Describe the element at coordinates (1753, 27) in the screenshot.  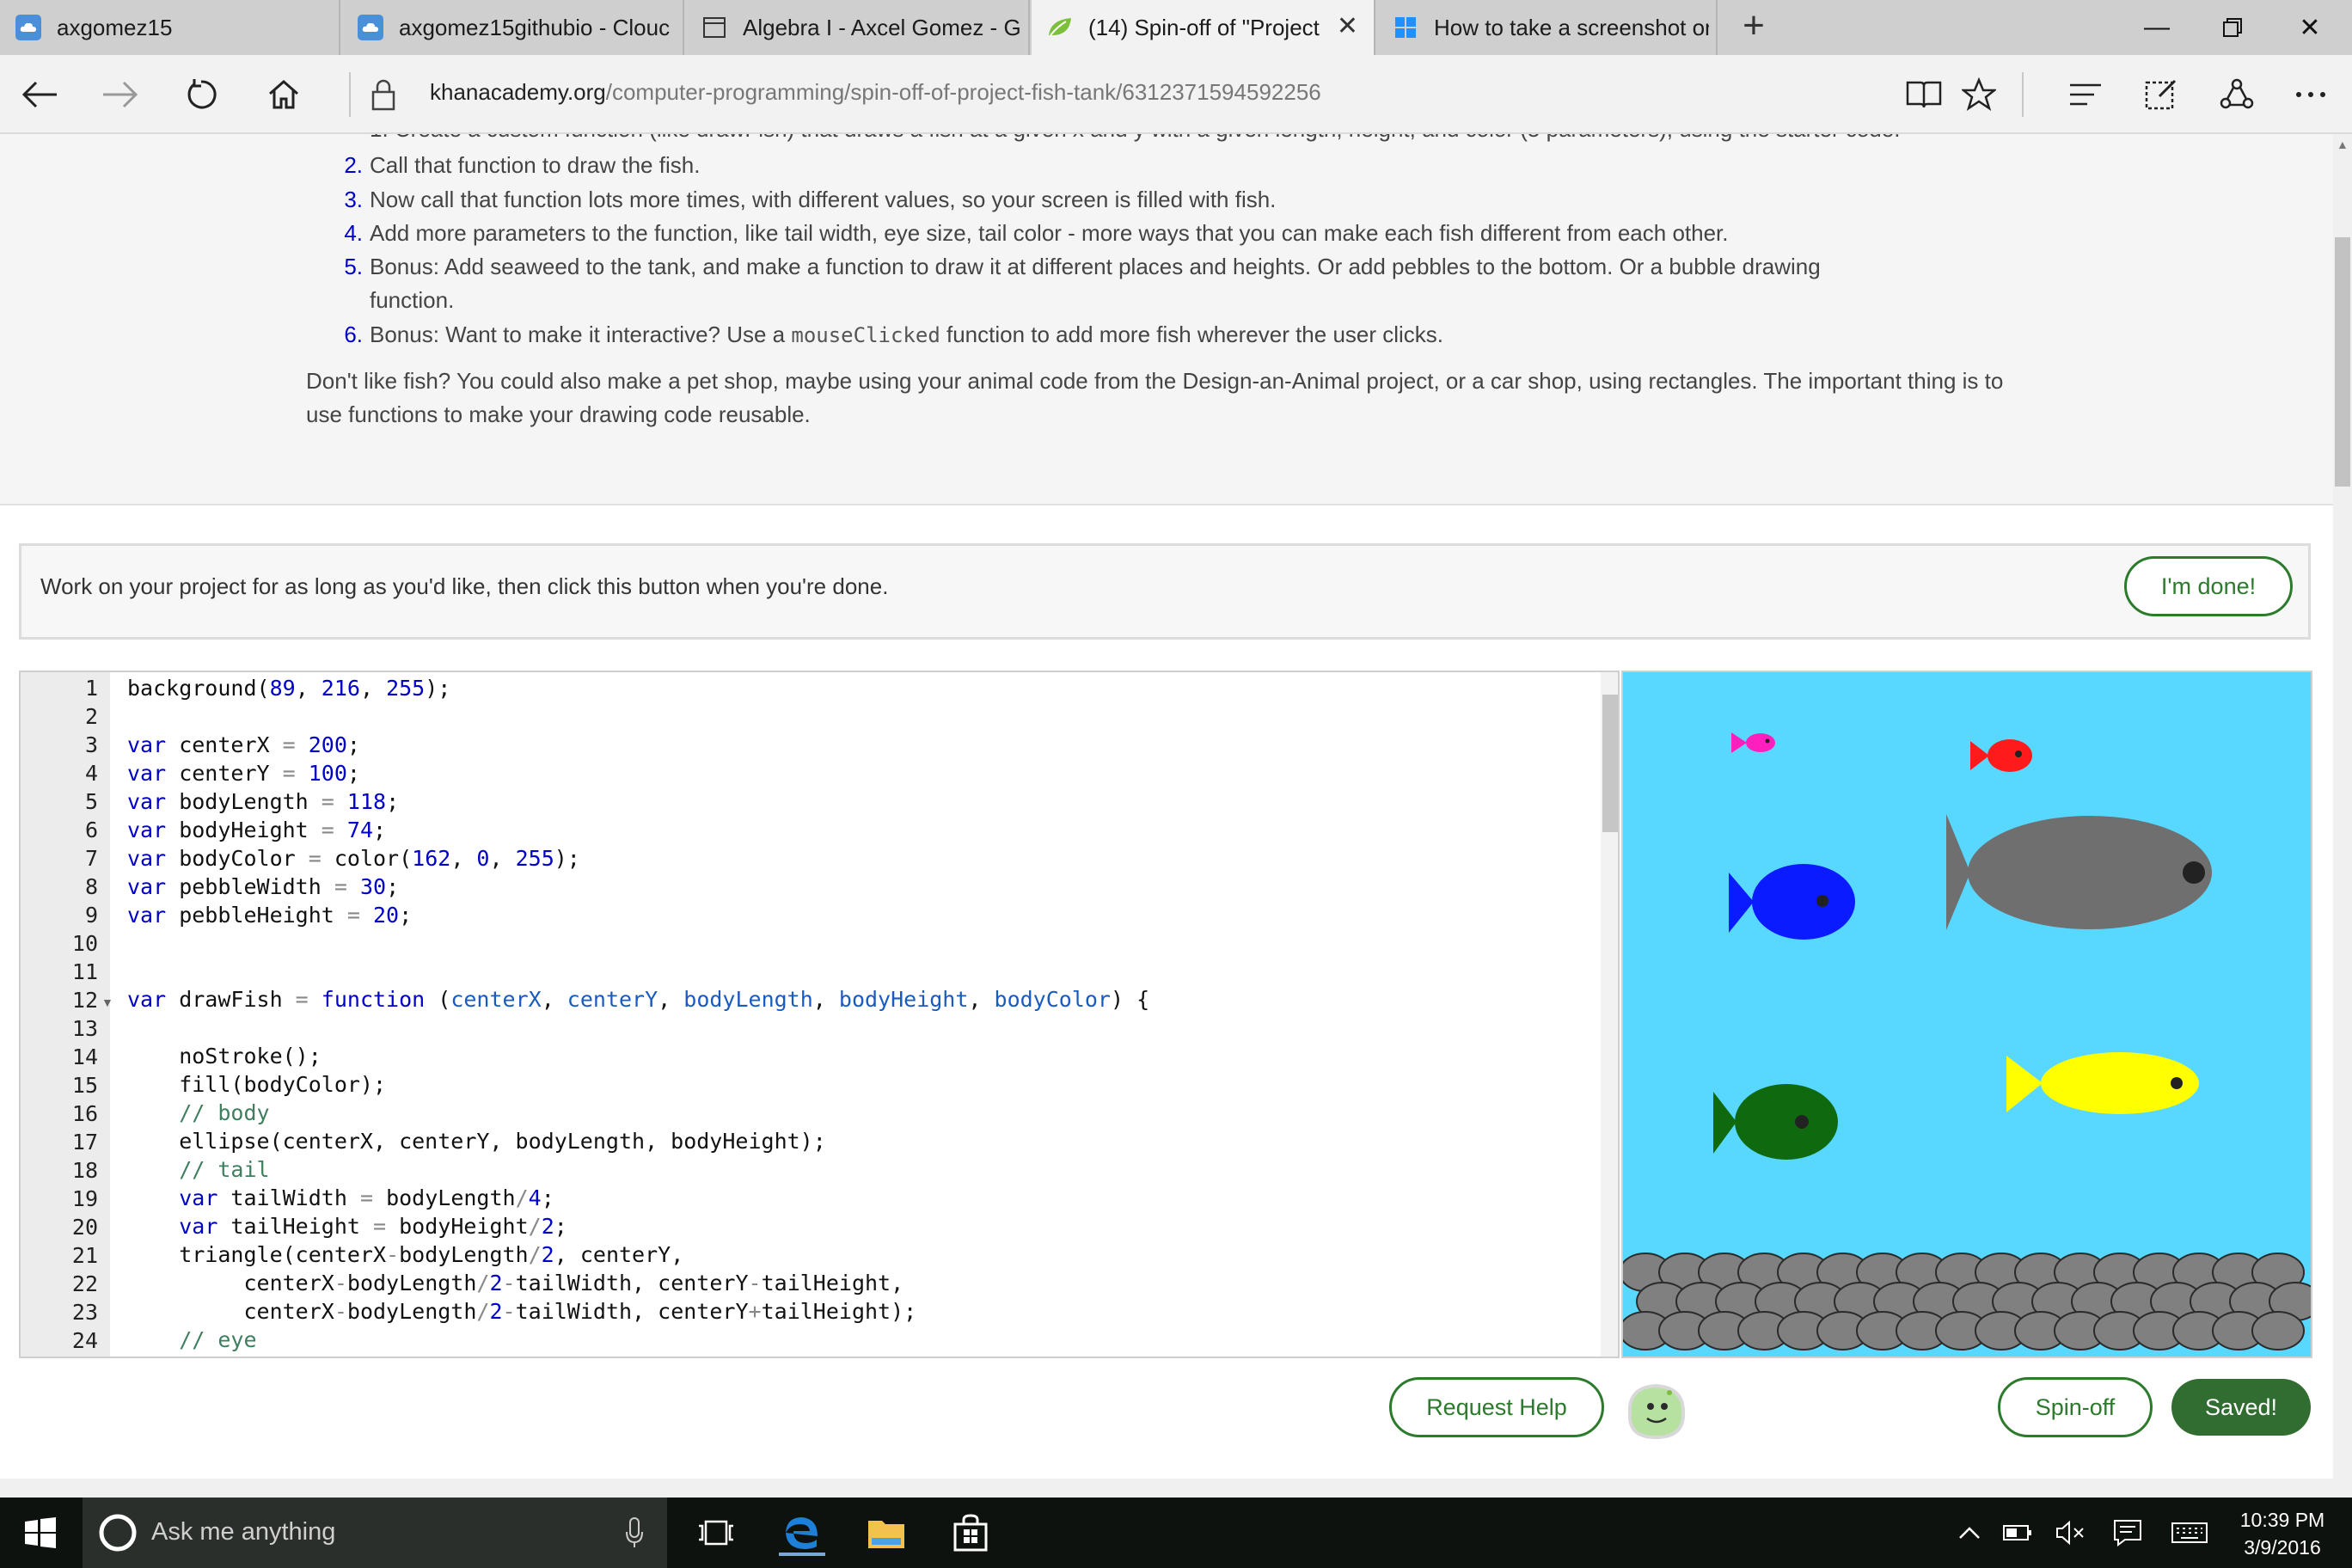
I see `new-tab-icon: +` at that location.